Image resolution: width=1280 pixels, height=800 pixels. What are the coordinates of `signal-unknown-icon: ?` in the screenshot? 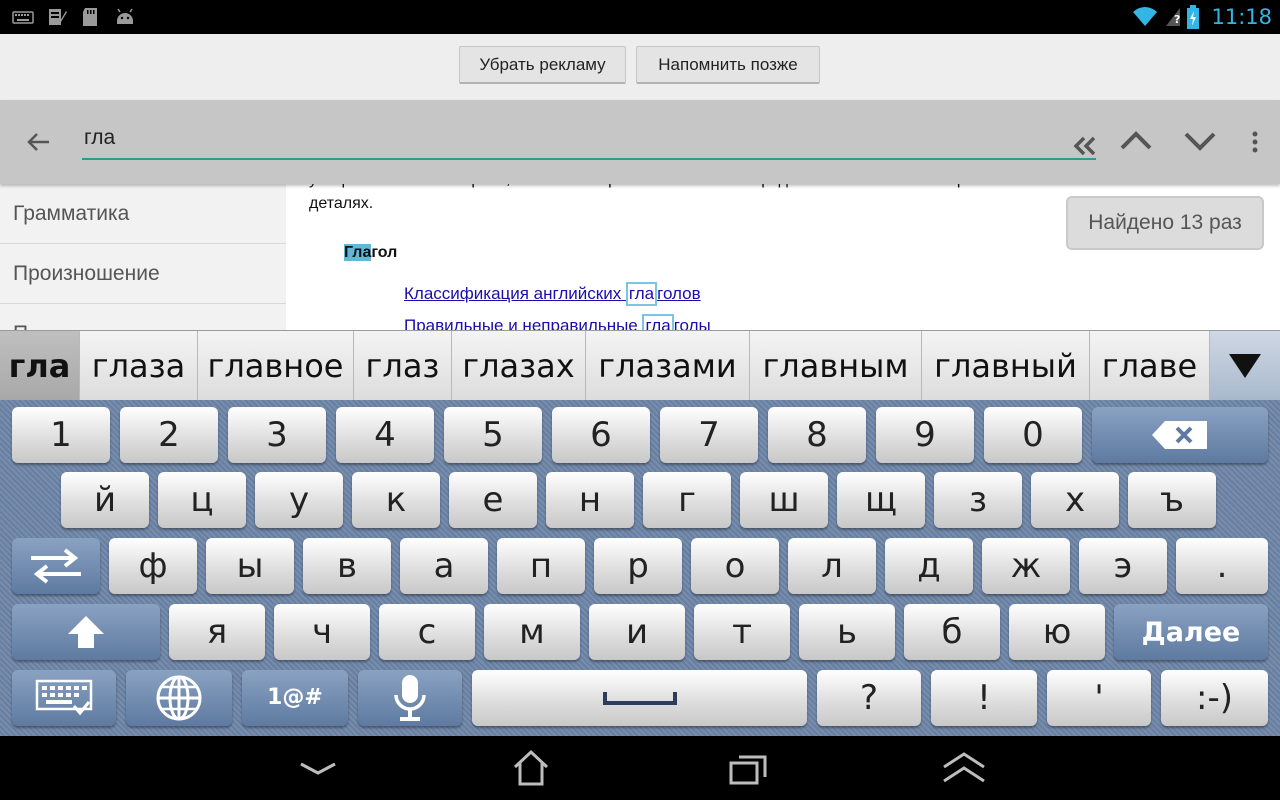 It's located at (1173, 17).